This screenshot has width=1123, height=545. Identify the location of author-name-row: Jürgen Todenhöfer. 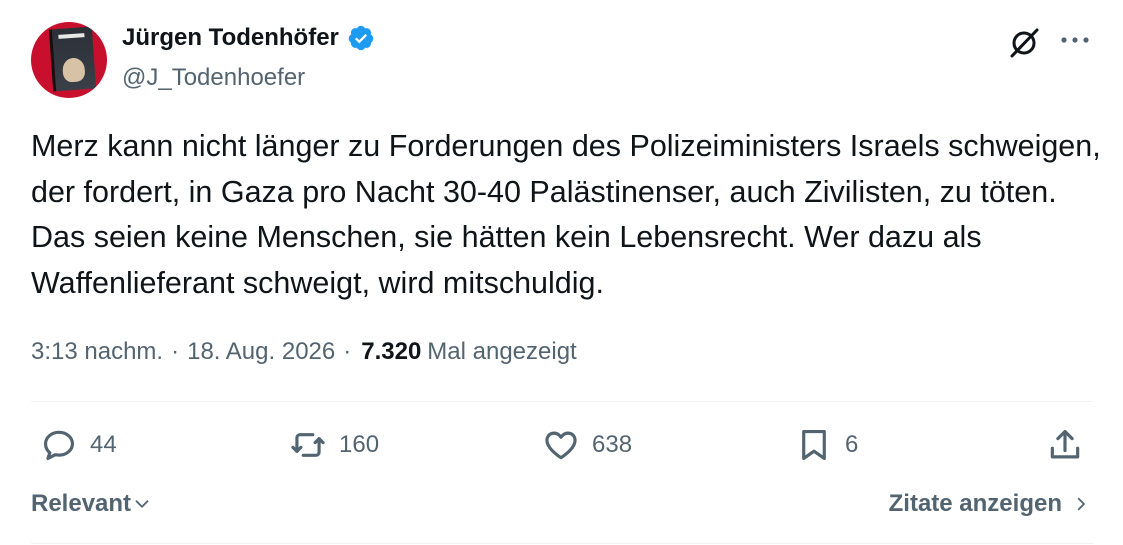
(248, 38).